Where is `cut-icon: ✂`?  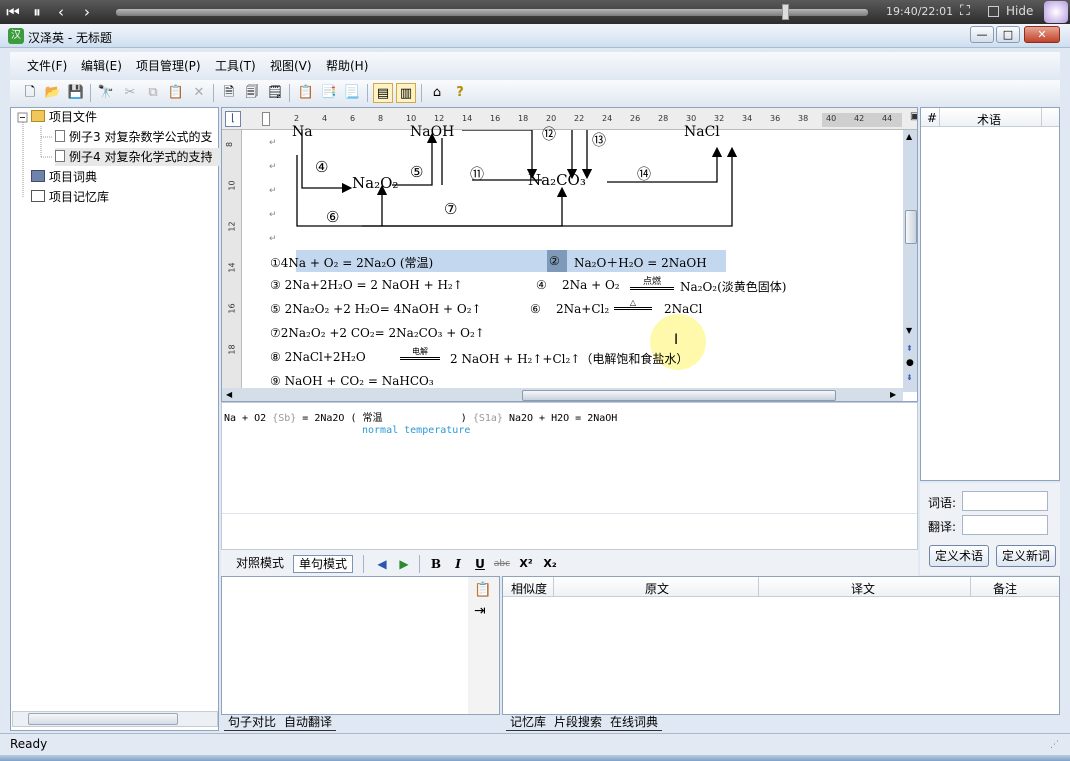
cut-icon: ✂ is located at coordinates (130, 93).